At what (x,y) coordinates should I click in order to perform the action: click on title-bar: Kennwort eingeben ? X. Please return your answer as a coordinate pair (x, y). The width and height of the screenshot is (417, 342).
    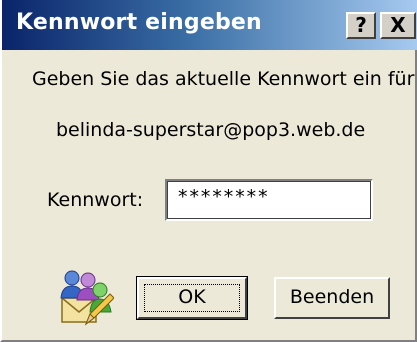
    Looking at the image, I should click on (209, 25).